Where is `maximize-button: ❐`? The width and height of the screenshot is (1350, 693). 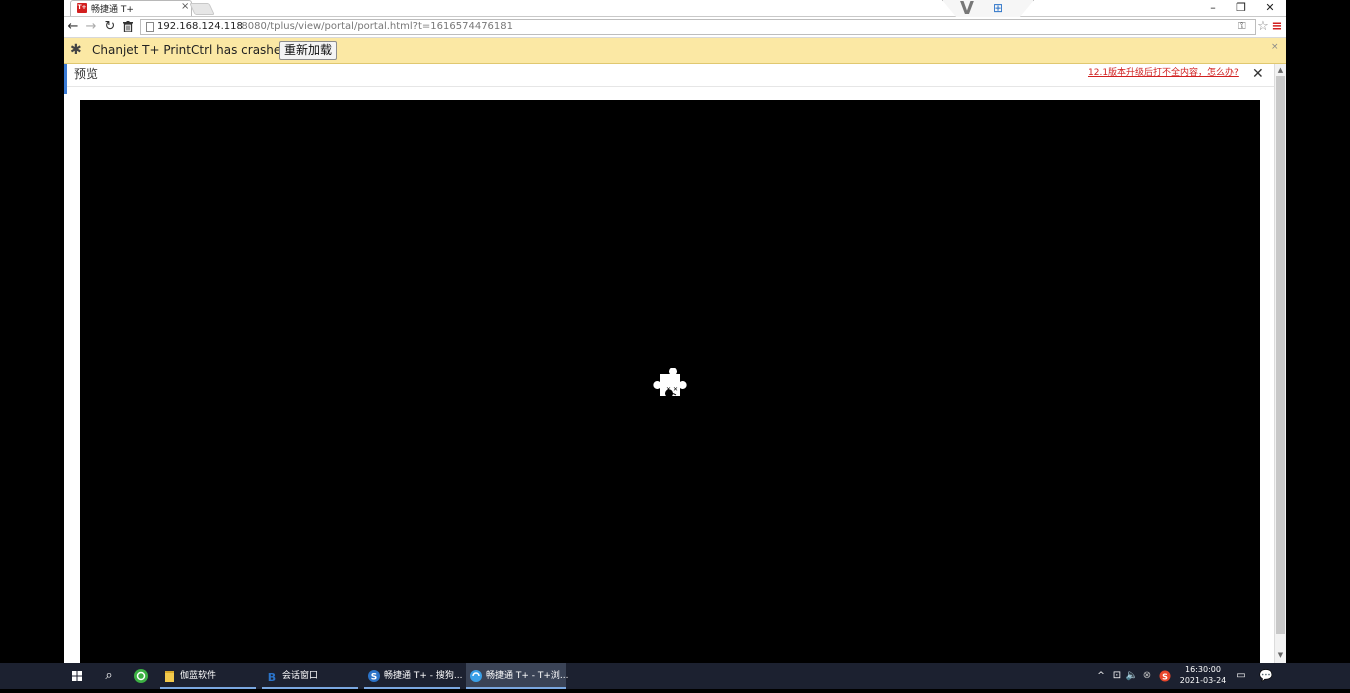
maximize-button: ❐ is located at coordinates (1241, 8).